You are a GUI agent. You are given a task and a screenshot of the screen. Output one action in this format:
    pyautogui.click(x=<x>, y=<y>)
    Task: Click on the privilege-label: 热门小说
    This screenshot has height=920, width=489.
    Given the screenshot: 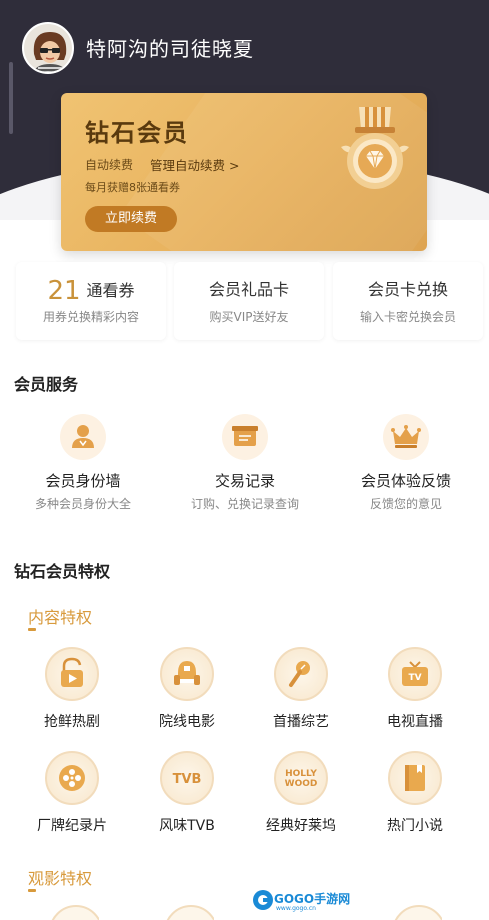 What is the action you would take?
    pyautogui.click(x=415, y=826)
    